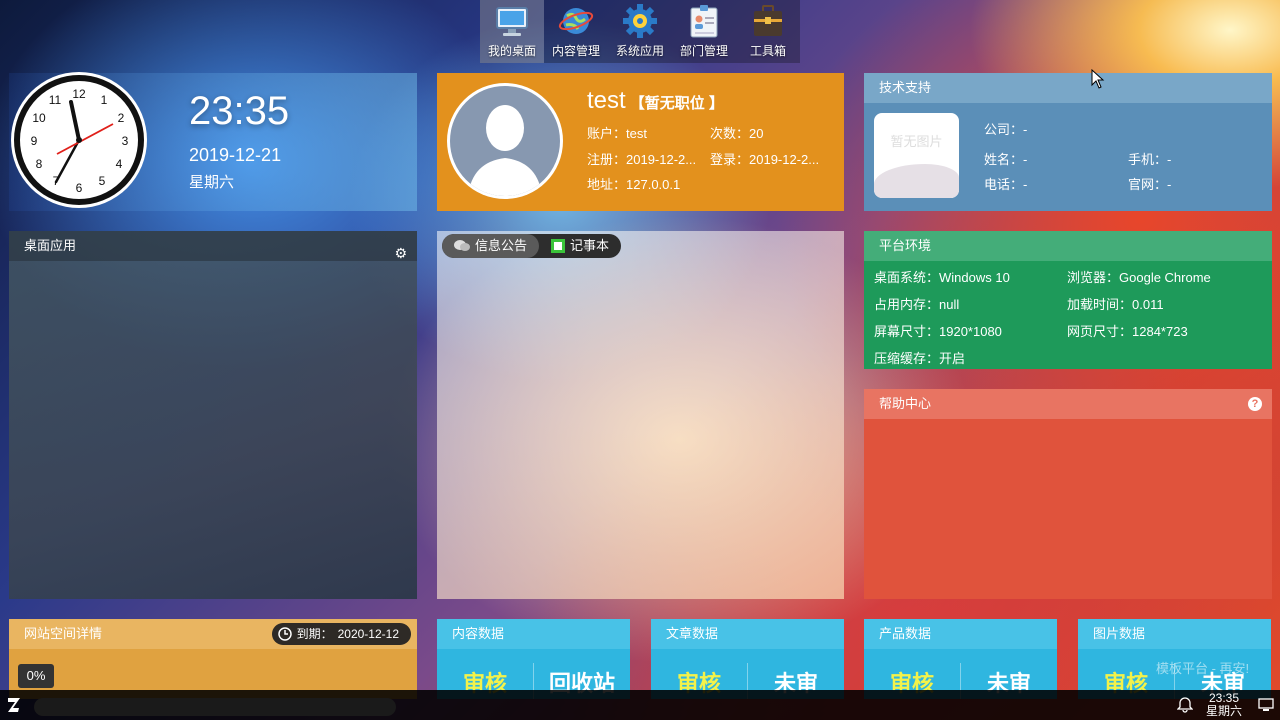 This screenshot has height=720, width=1280. Describe the element at coordinates (1255, 404) in the screenshot. I see `question-mark-icon: ?` at that location.